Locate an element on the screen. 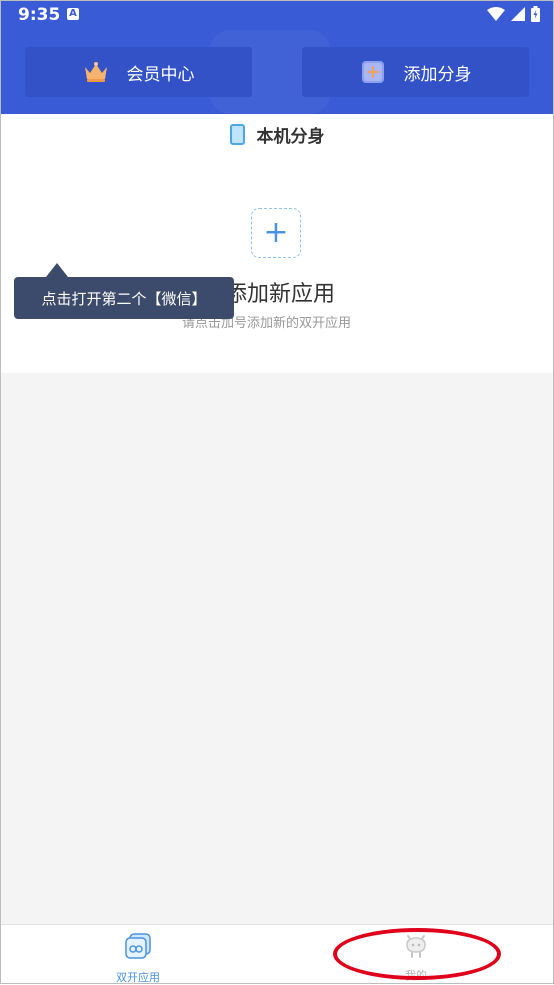 This screenshot has width=554, height=985. status-time: 9:35 is located at coordinates (39, 15).